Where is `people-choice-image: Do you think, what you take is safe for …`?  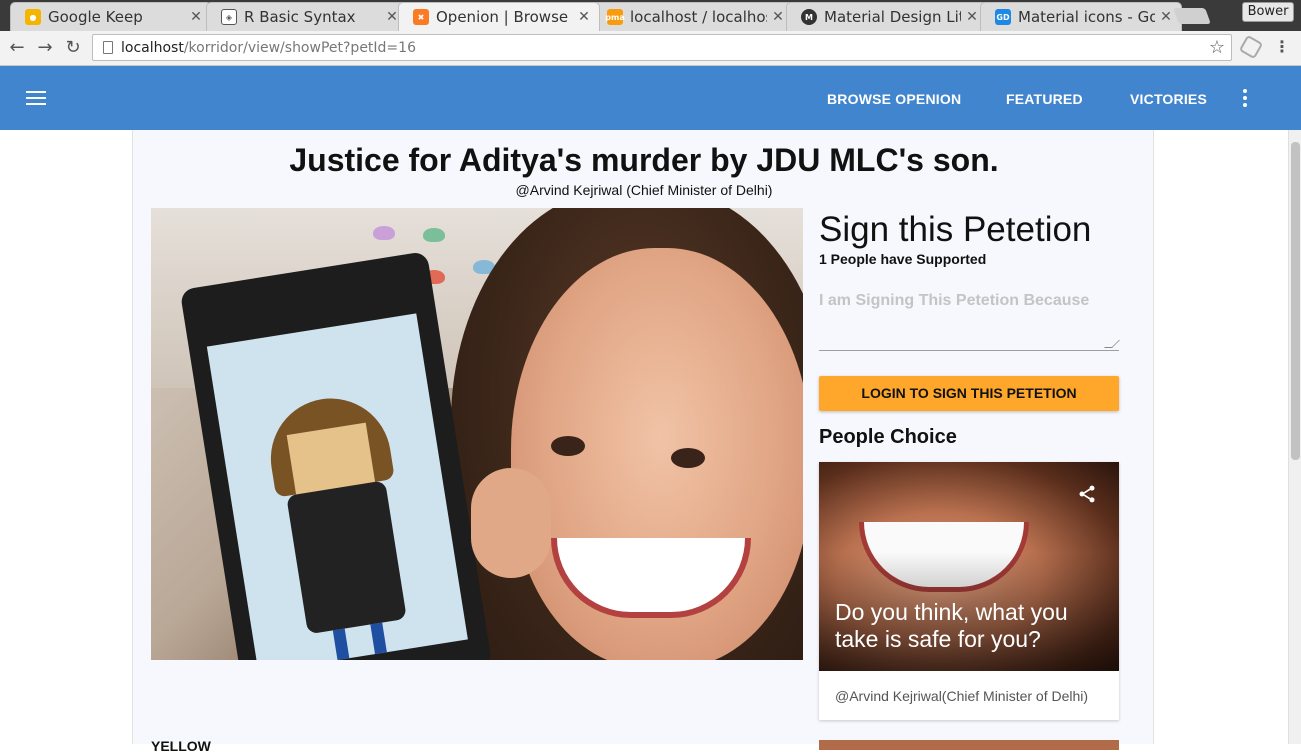
people-choice-image: Do you think, what you take is safe for … is located at coordinates (969, 566).